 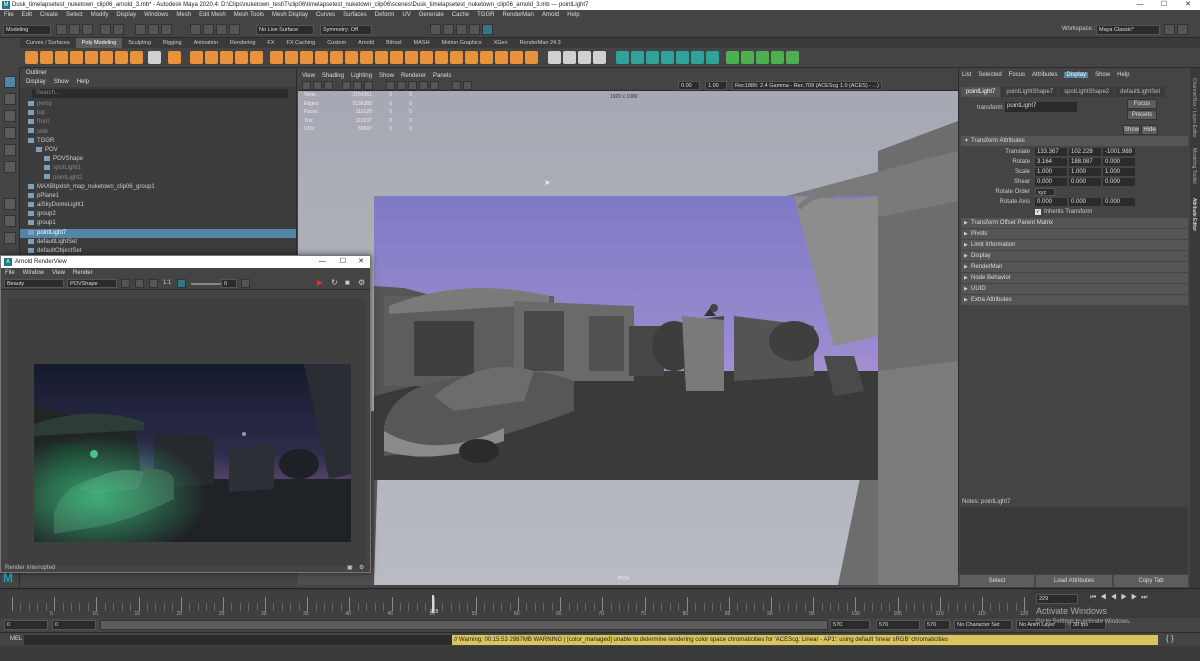 I want to click on menu-file: File, so click(x=9, y=15).